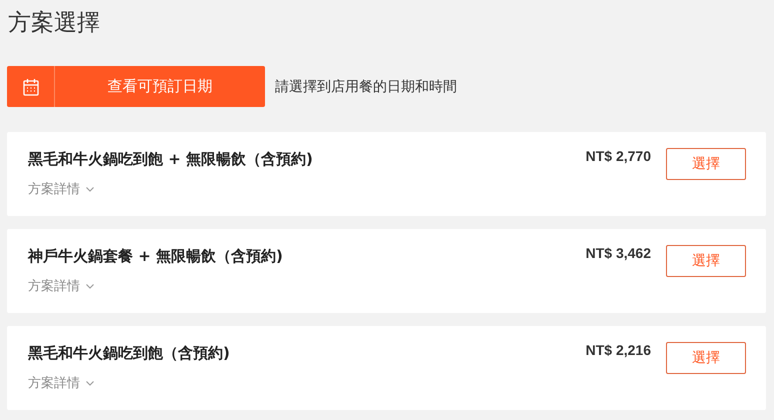 This screenshot has height=420, width=774. What do you see at coordinates (170, 159) in the screenshot?
I see `plan-name: 黑毛和牛火鍋吃到飽 + 無限暢飲（含預約)` at bounding box center [170, 159].